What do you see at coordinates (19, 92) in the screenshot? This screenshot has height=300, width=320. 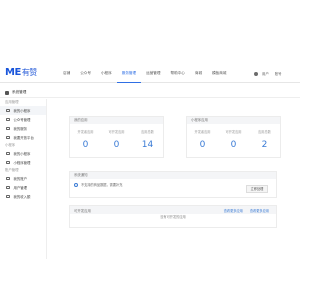 I see `page-title: 系统管理` at bounding box center [19, 92].